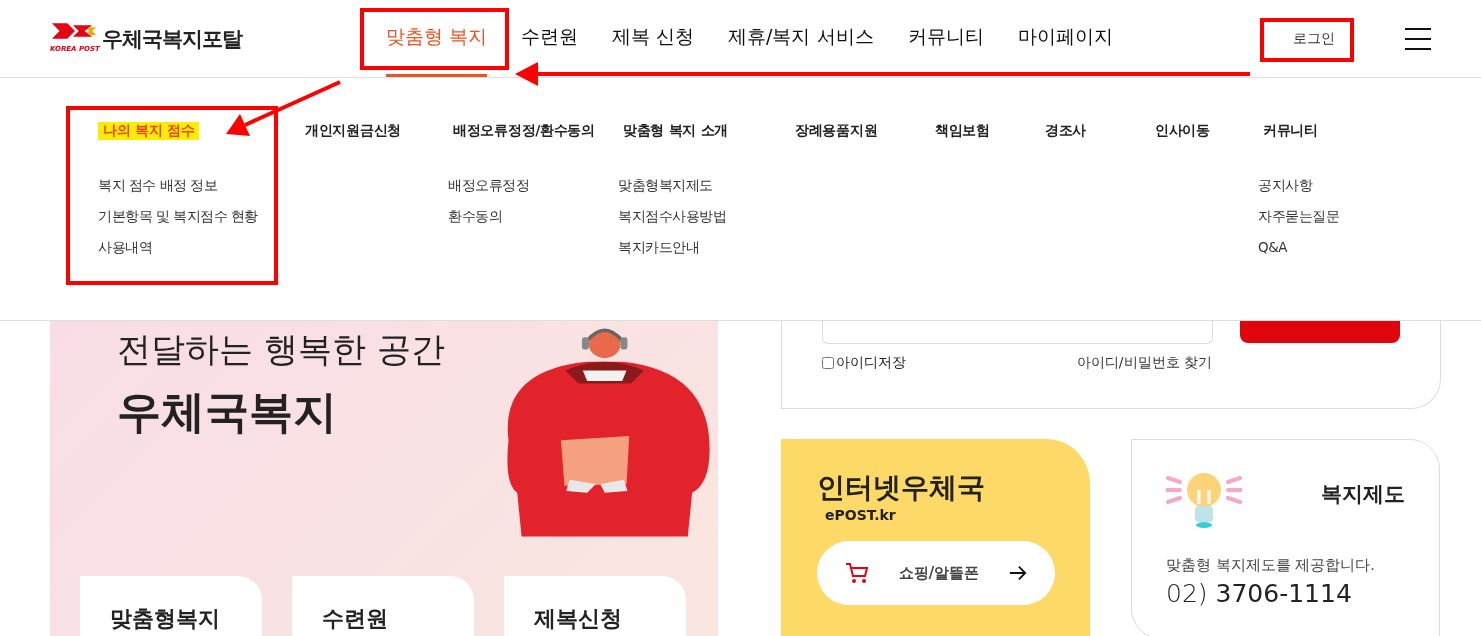 The image size is (1481, 636). I want to click on submenu-link: 복지 점수 배정 정보, so click(158, 185).